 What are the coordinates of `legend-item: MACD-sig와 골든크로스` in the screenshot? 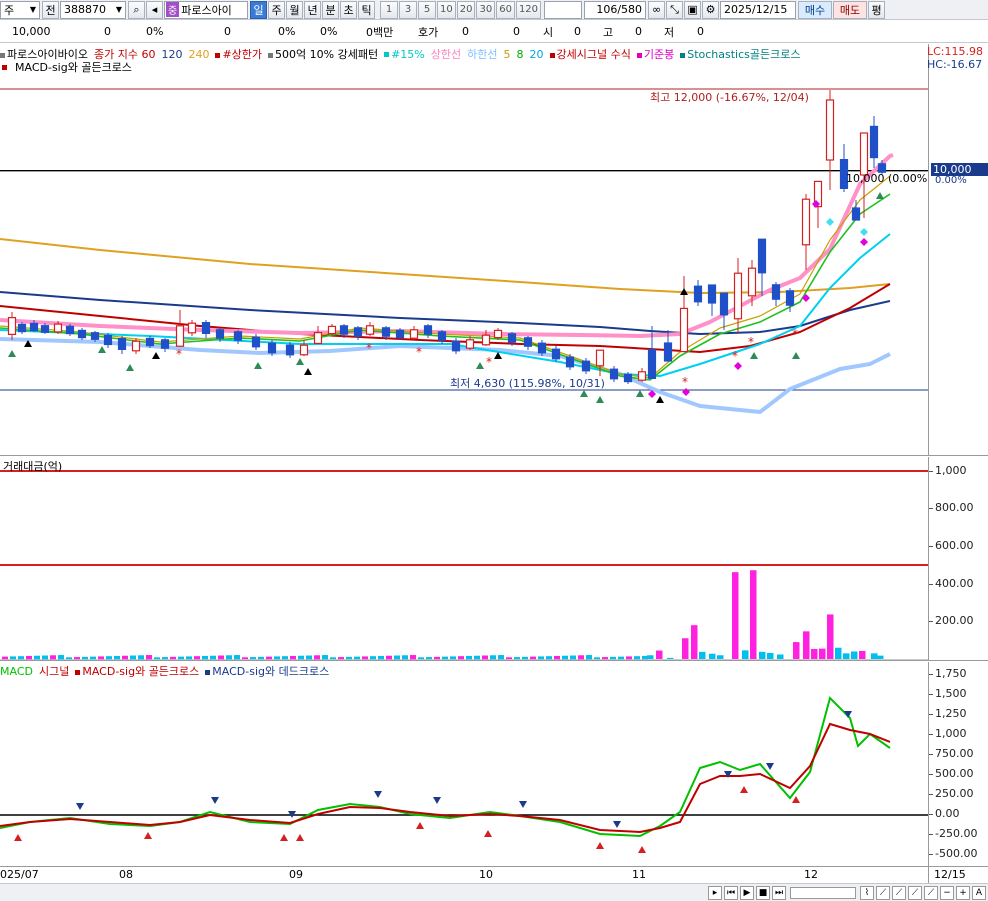 It's located at (137, 671).